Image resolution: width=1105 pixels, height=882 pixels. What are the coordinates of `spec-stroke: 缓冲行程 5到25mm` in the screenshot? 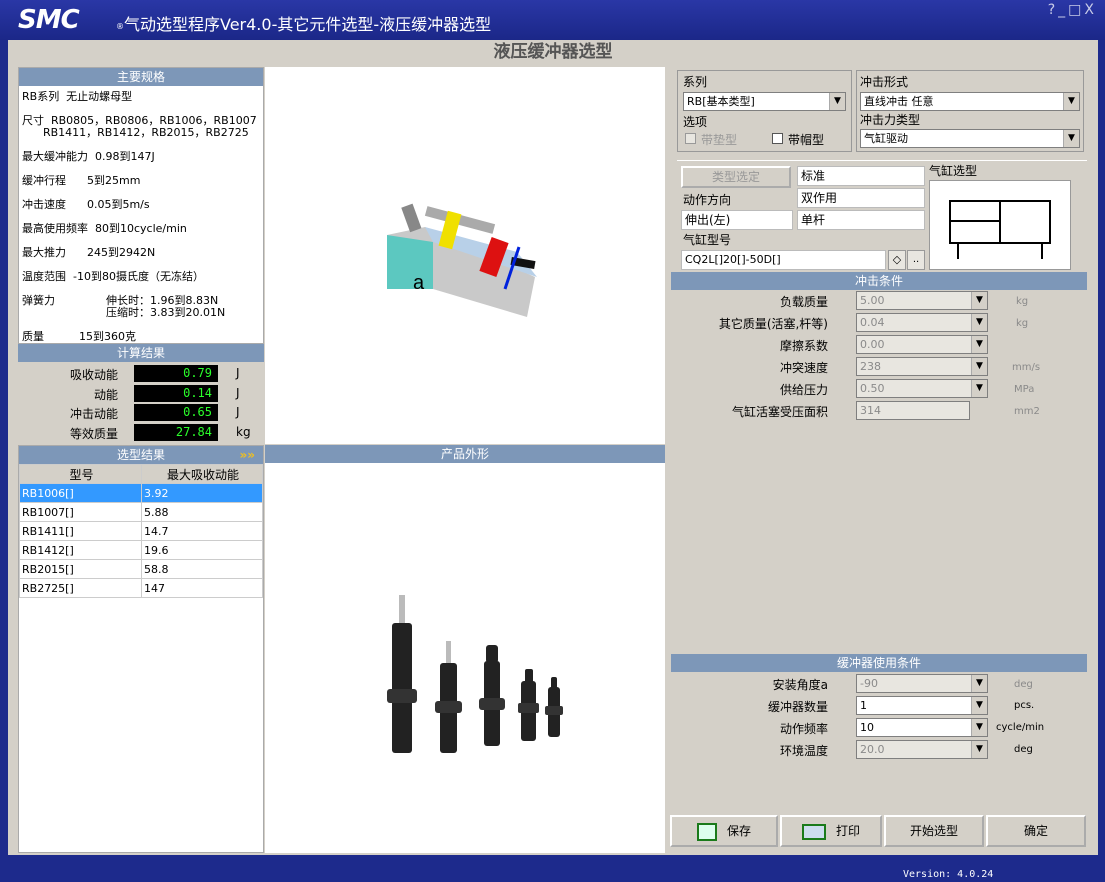 It's located at (81, 180).